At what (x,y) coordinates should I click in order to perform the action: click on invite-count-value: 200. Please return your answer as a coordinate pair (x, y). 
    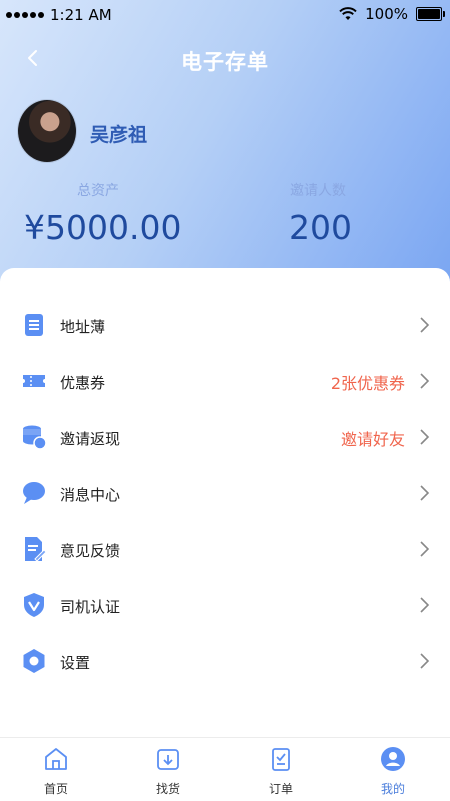
    Looking at the image, I should click on (320, 227).